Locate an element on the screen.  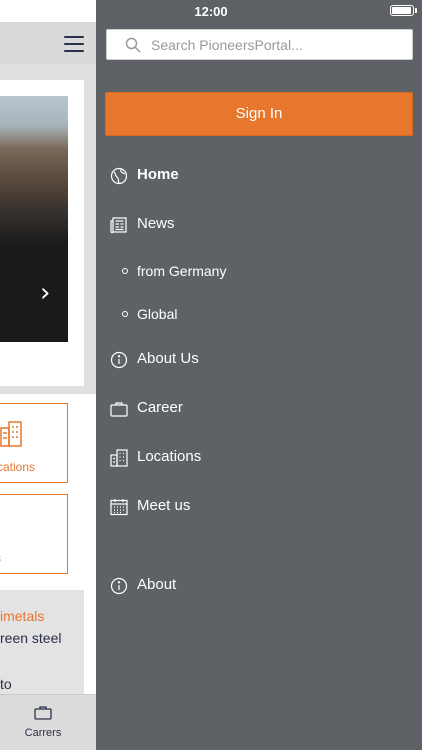
menu-subitem-global: Global is located at coordinates (259, 315).